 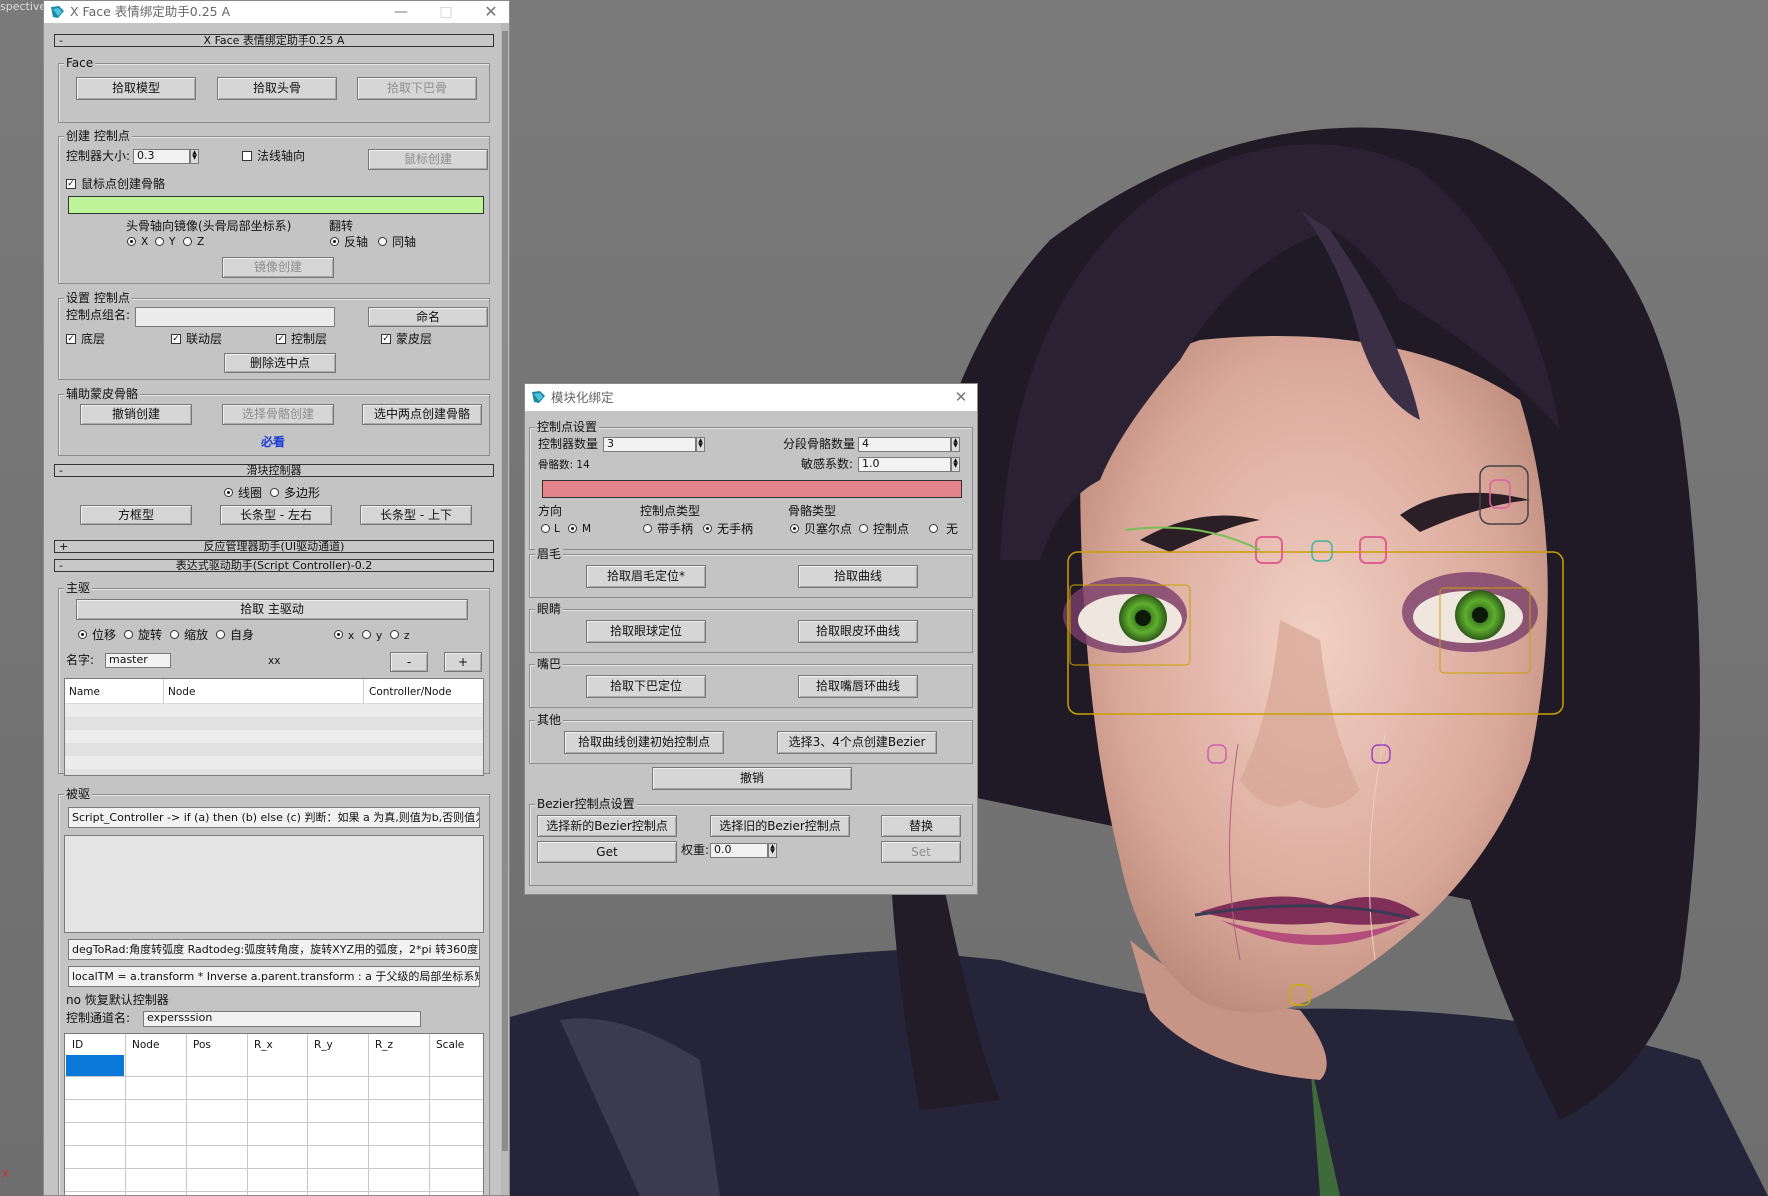 What do you see at coordinates (933, 528) in the screenshot?
I see `bone-none-radio` at bounding box center [933, 528].